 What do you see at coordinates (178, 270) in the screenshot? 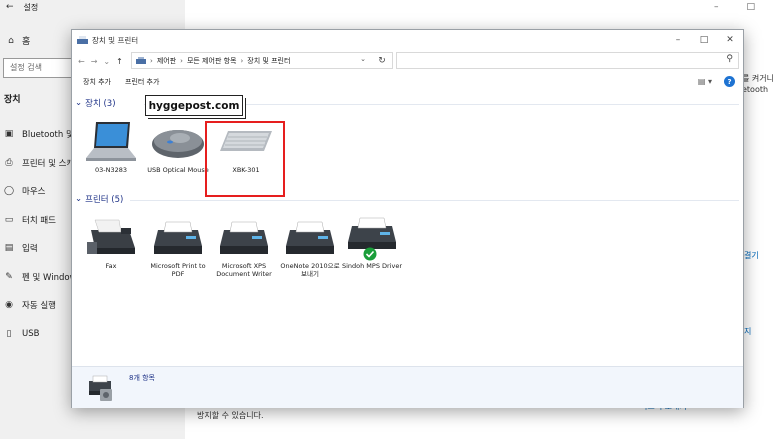
I see `printer-label: Microsoft Print to PDF` at bounding box center [178, 270].